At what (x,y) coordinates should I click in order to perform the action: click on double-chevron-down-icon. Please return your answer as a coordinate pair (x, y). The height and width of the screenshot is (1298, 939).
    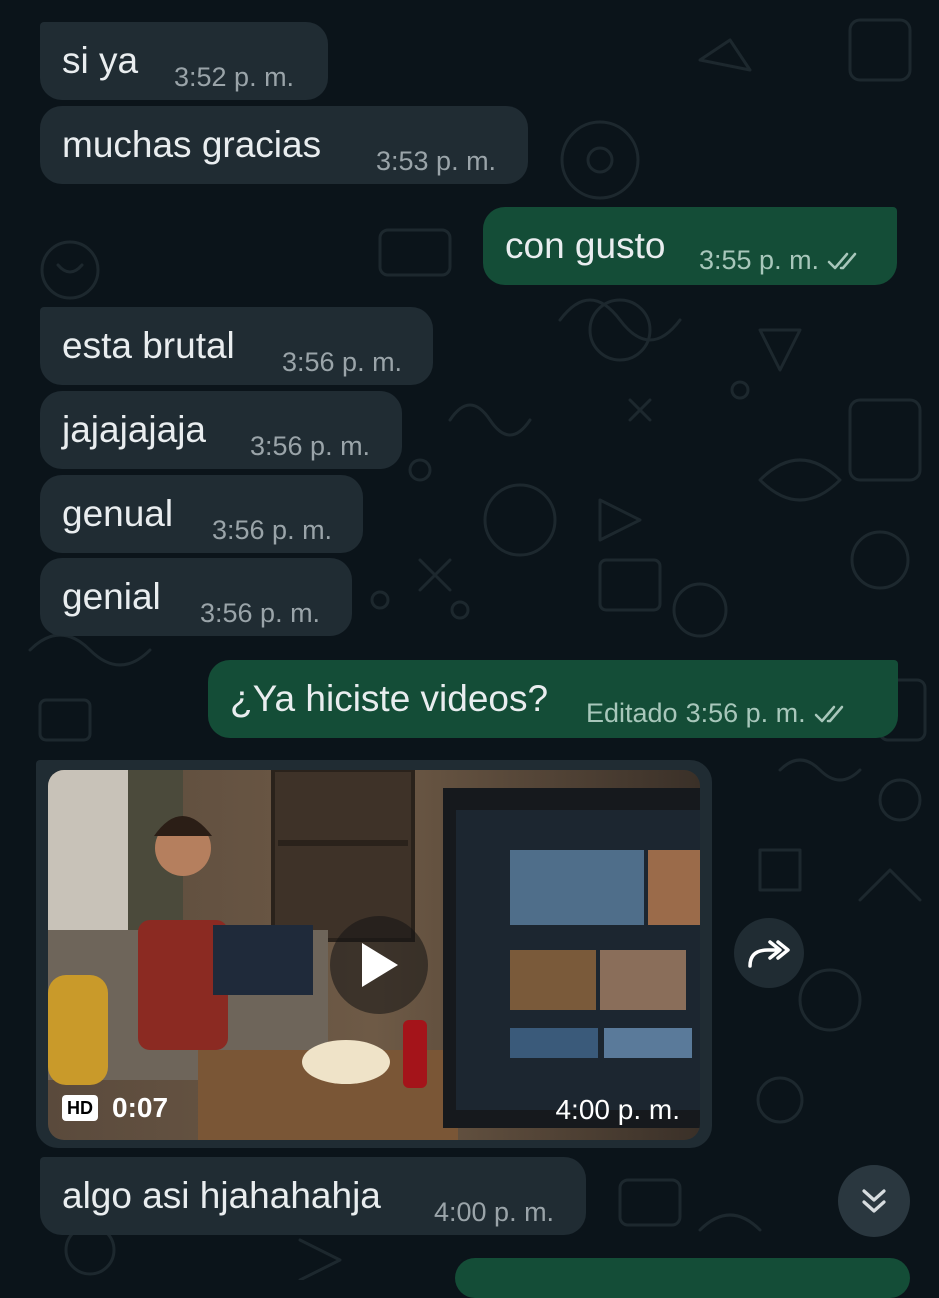
    Looking at the image, I should click on (874, 1201).